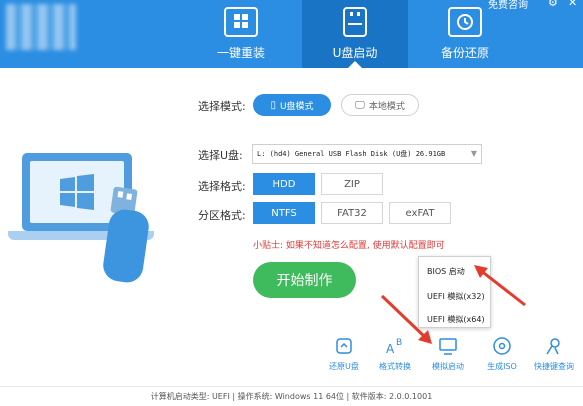 Image resolution: width=583 pixels, height=406 pixels. Describe the element at coordinates (352, 213) in the screenshot. I see `fs-fat32-button: FAT32` at that location.